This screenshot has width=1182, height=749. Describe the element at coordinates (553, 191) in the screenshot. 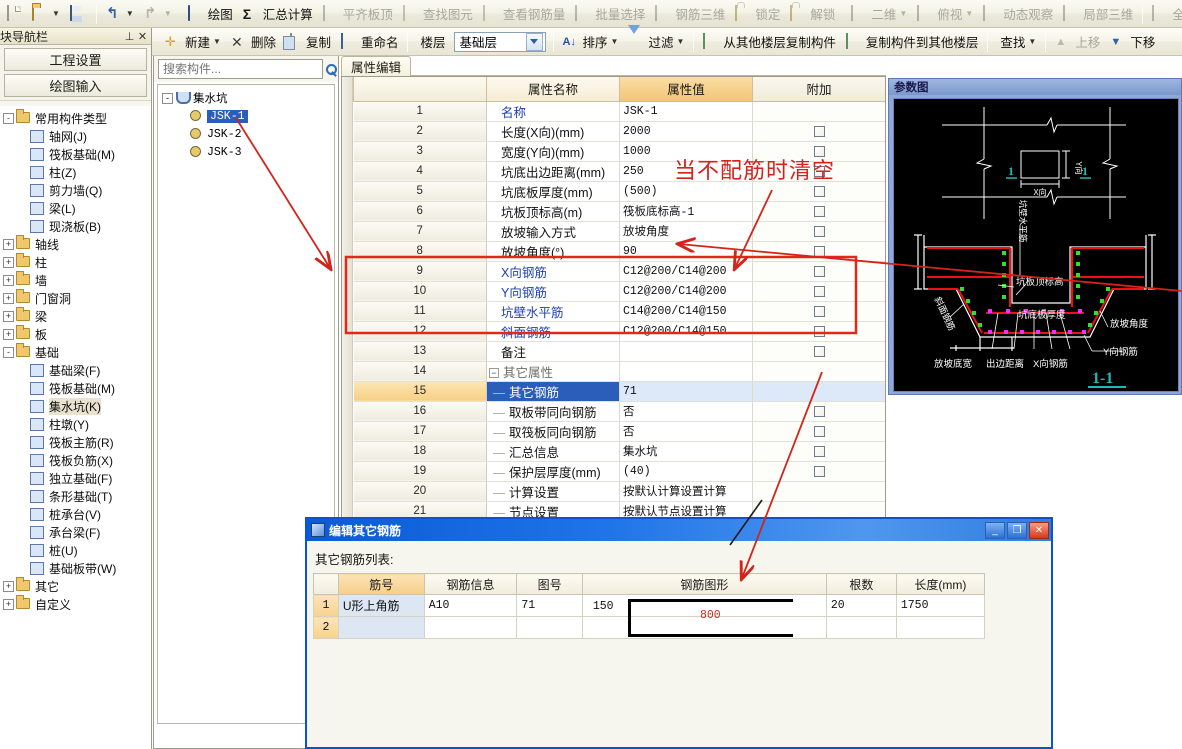

I see `cell-property-name: 坑底板厚度(mm)` at that location.